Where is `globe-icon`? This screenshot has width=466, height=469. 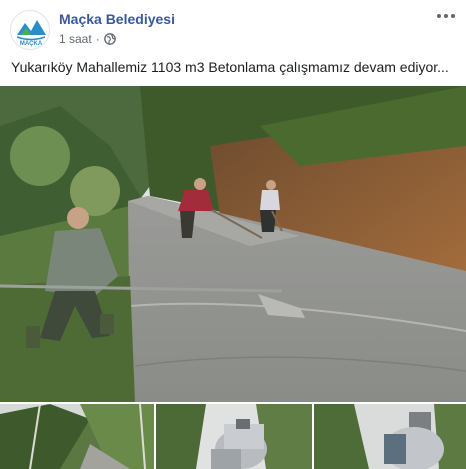 globe-icon is located at coordinates (109, 39).